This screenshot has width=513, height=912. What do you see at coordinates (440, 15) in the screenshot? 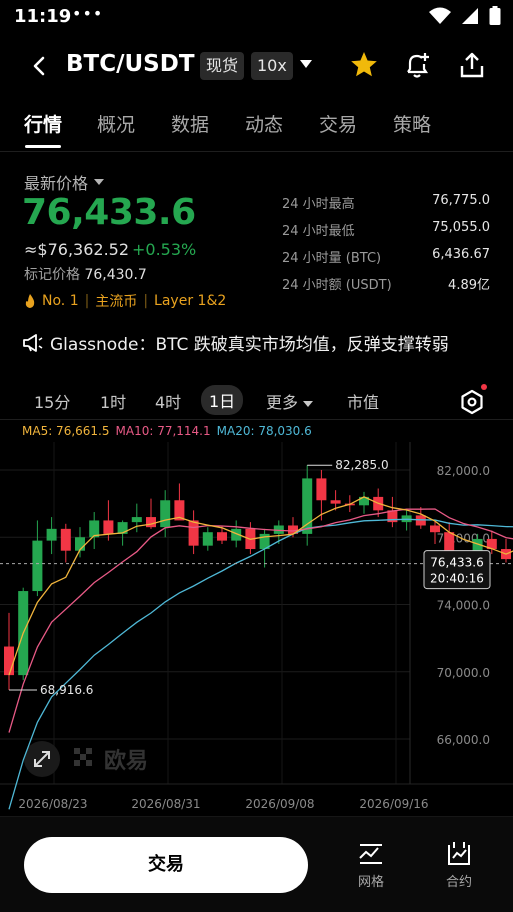
I see `wifi-icon` at bounding box center [440, 15].